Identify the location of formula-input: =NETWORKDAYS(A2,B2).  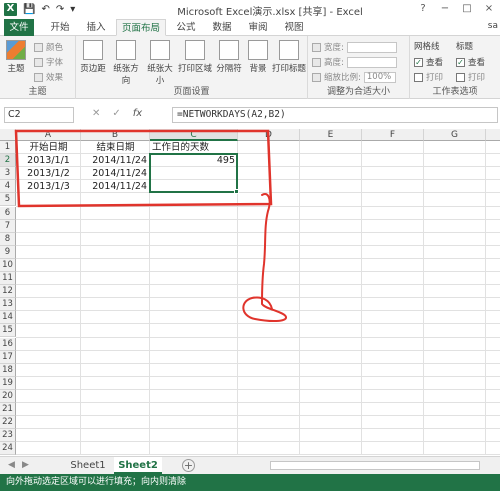
(335, 115).